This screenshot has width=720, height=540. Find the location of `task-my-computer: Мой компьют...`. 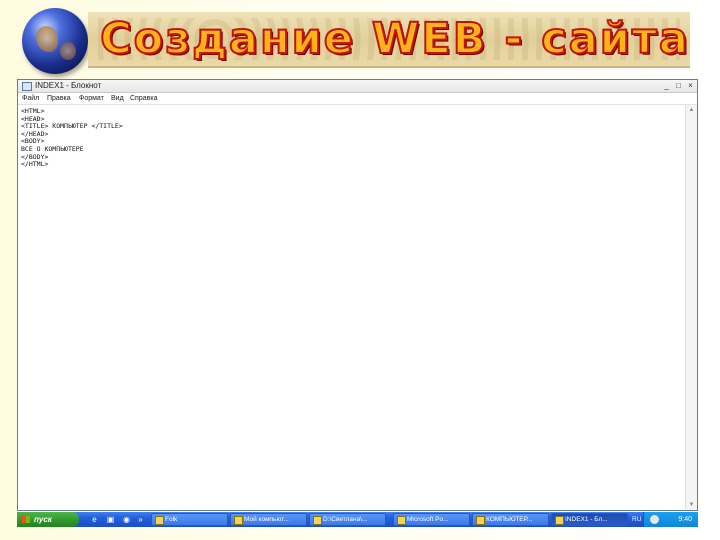

task-my-computer: Мой компьют... is located at coordinates (268, 519).